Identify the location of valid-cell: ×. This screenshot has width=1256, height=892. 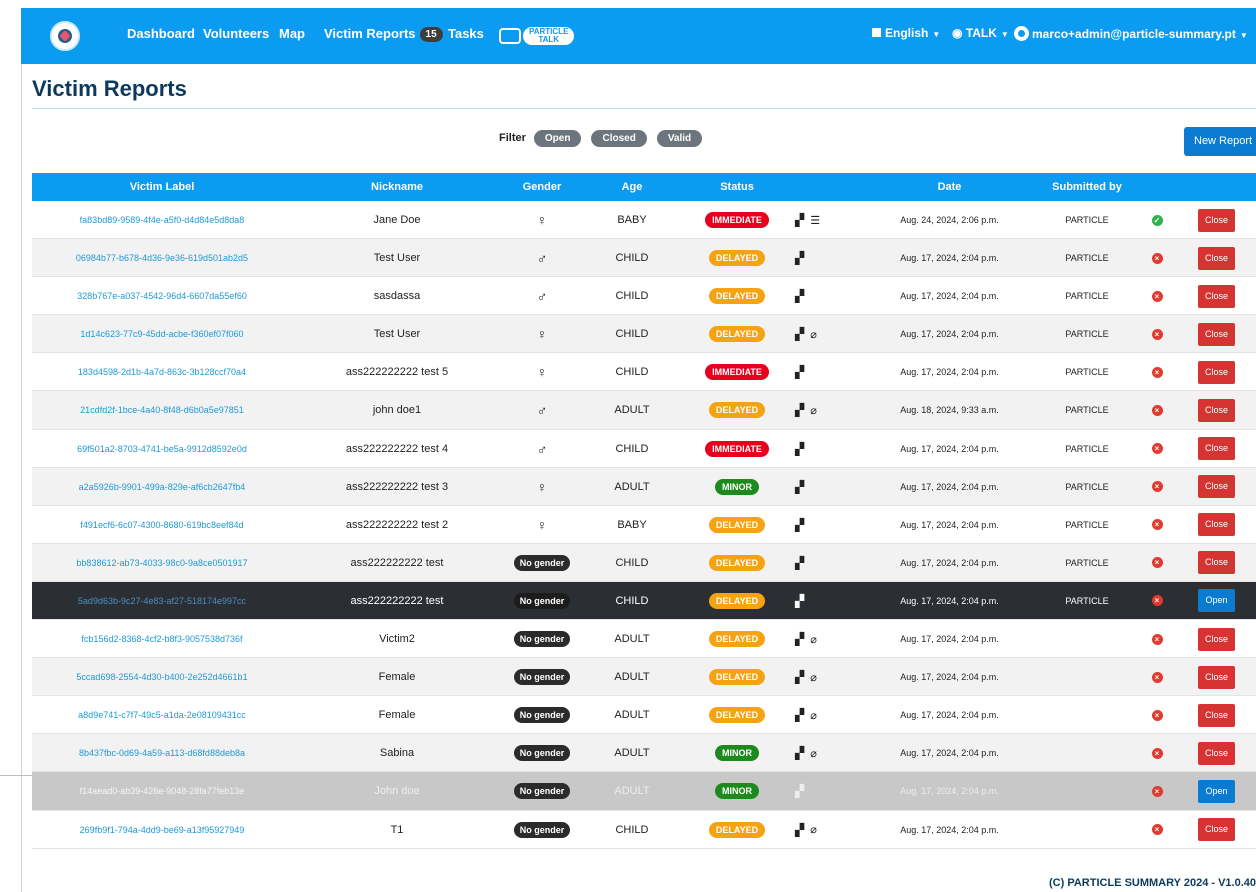
(1157, 639).